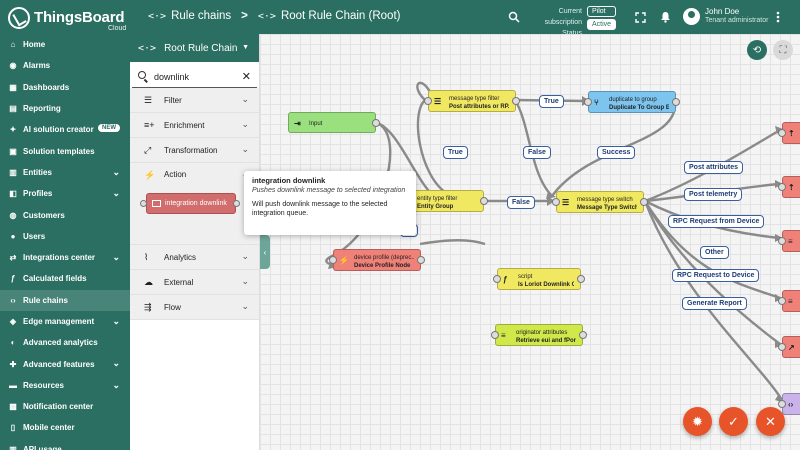  What do you see at coordinates (563, 17) in the screenshot?
I see `subscription-label: Current subscription` at bounding box center [563, 17].